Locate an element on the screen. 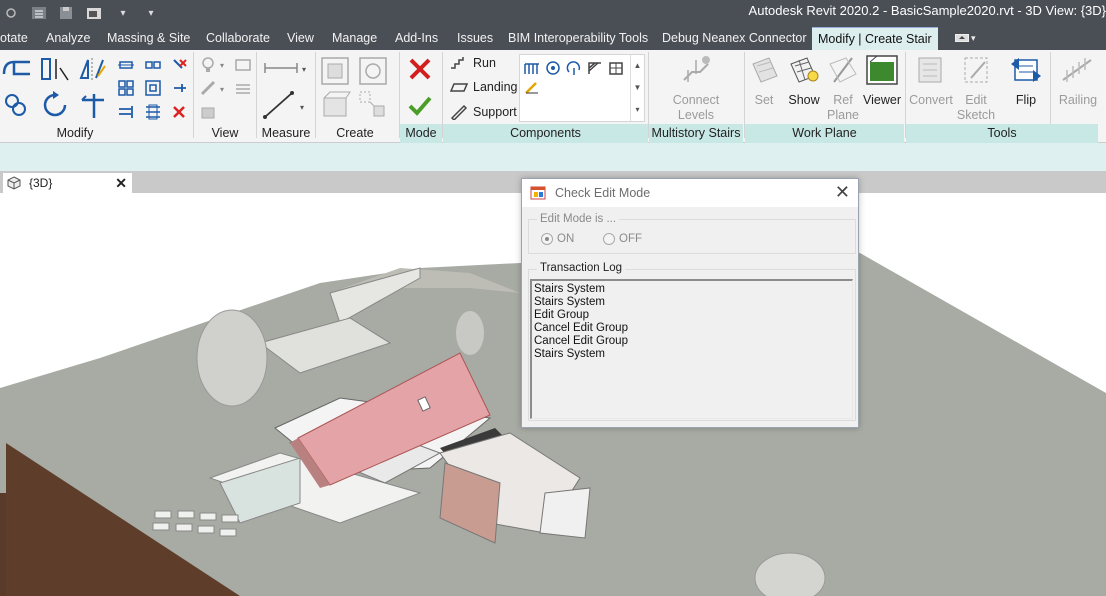 This screenshot has height=596, width=1106. convert-button: Convert is located at coordinates (931, 81).